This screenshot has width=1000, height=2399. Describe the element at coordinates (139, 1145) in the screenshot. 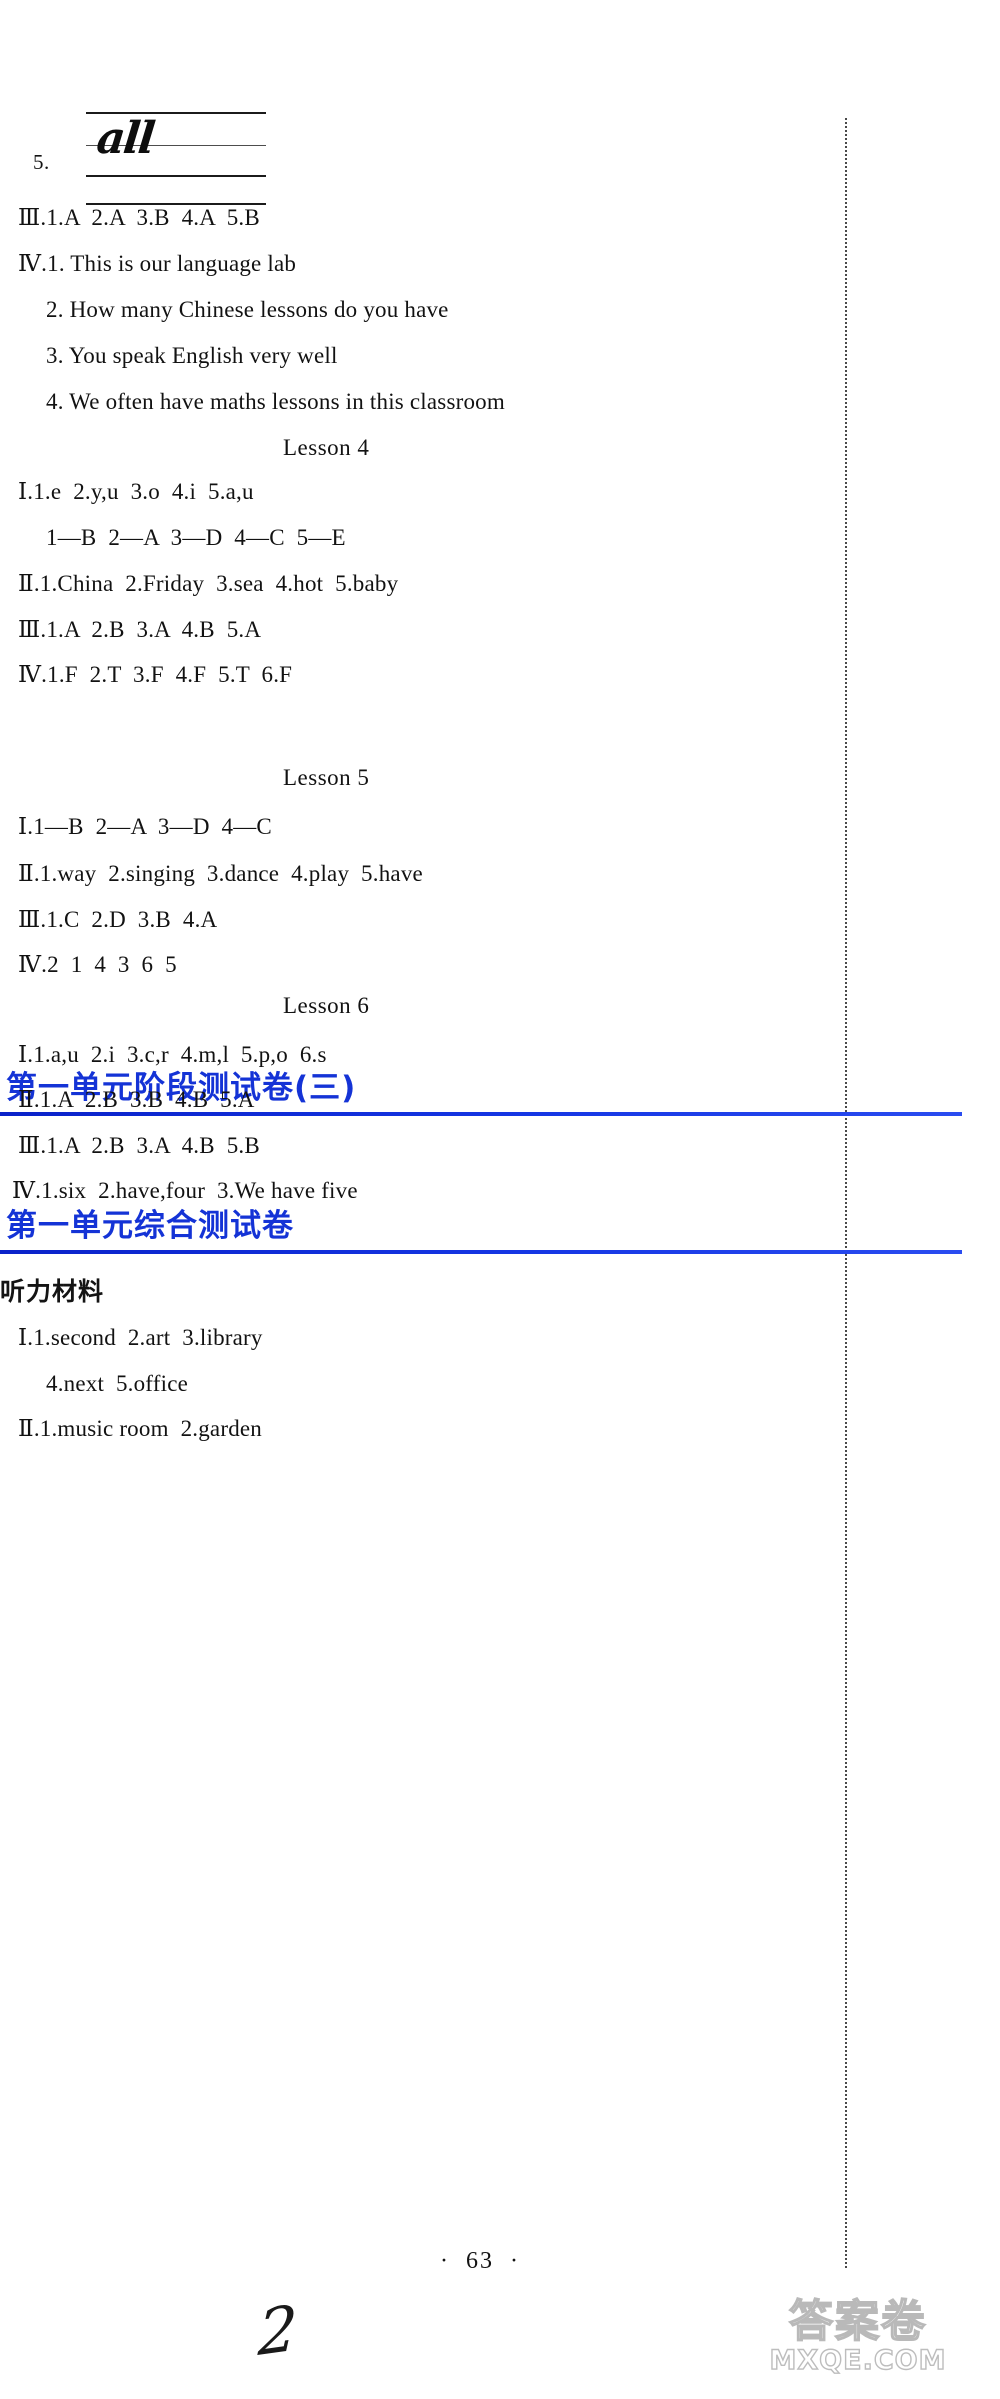

I see `answer-line: Ⅲ.1.A 2.B 3.A 4.B 5.B` at that location.